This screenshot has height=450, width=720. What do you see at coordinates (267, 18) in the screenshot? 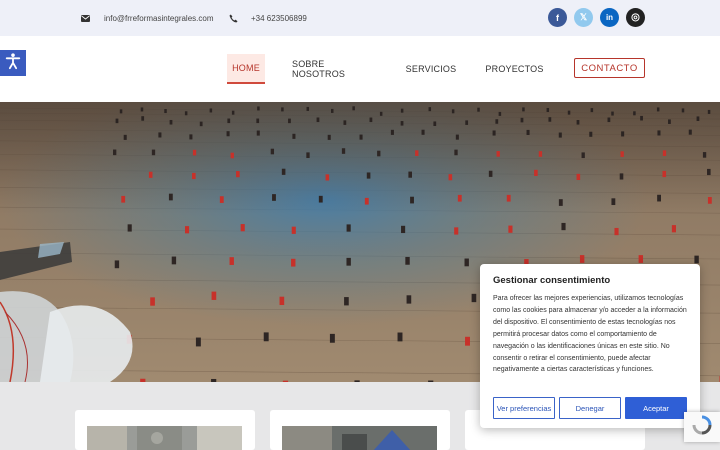
I see `phone-contact: +34 623506899` at bounding box center [267, 18].